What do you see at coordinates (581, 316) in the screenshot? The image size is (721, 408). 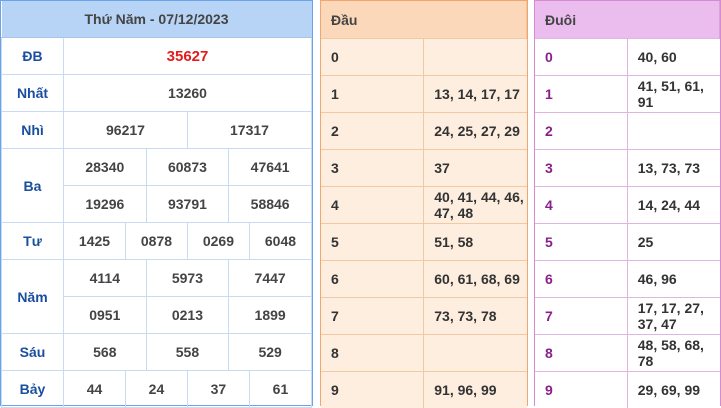 I see `duoi-digit: 7` at bounding box center [581, 316].